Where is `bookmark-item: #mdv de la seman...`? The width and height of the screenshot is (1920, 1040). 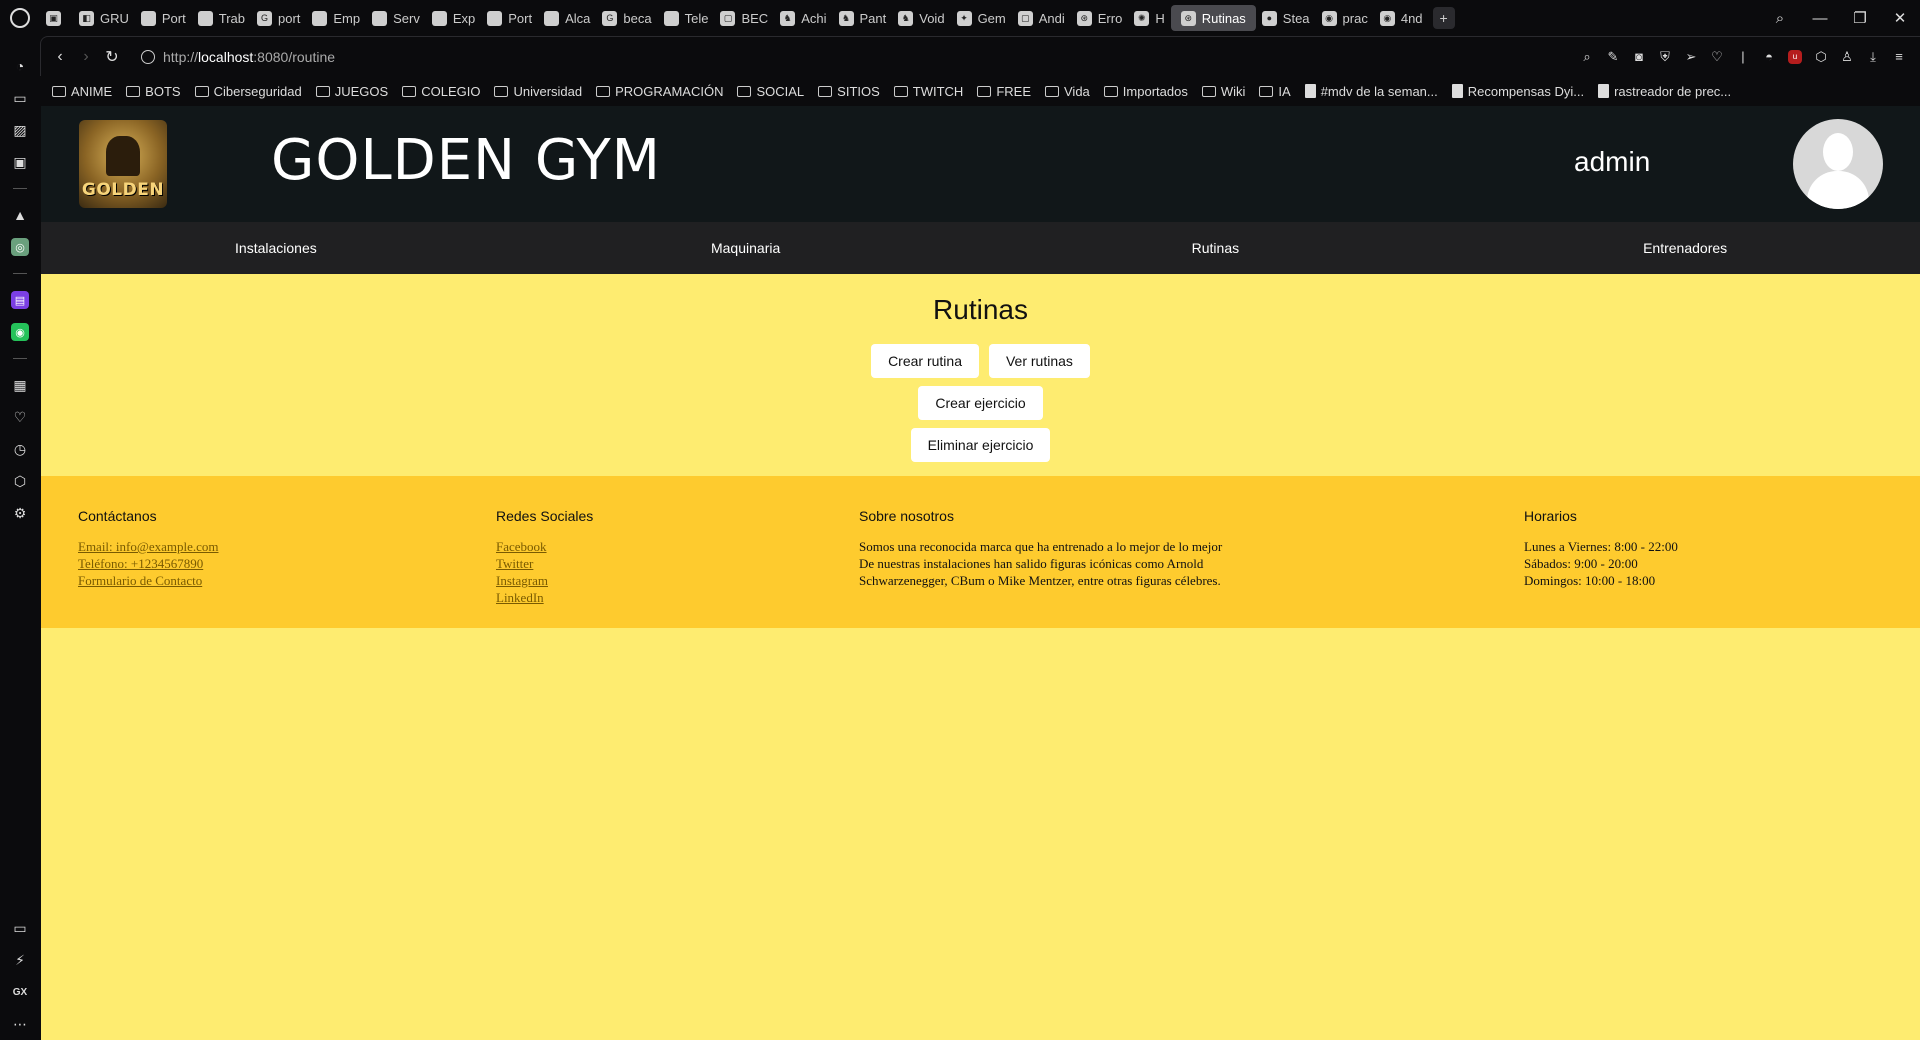
bookmark-item: #mdv de la seman... is located at coordinates (1371, 91).